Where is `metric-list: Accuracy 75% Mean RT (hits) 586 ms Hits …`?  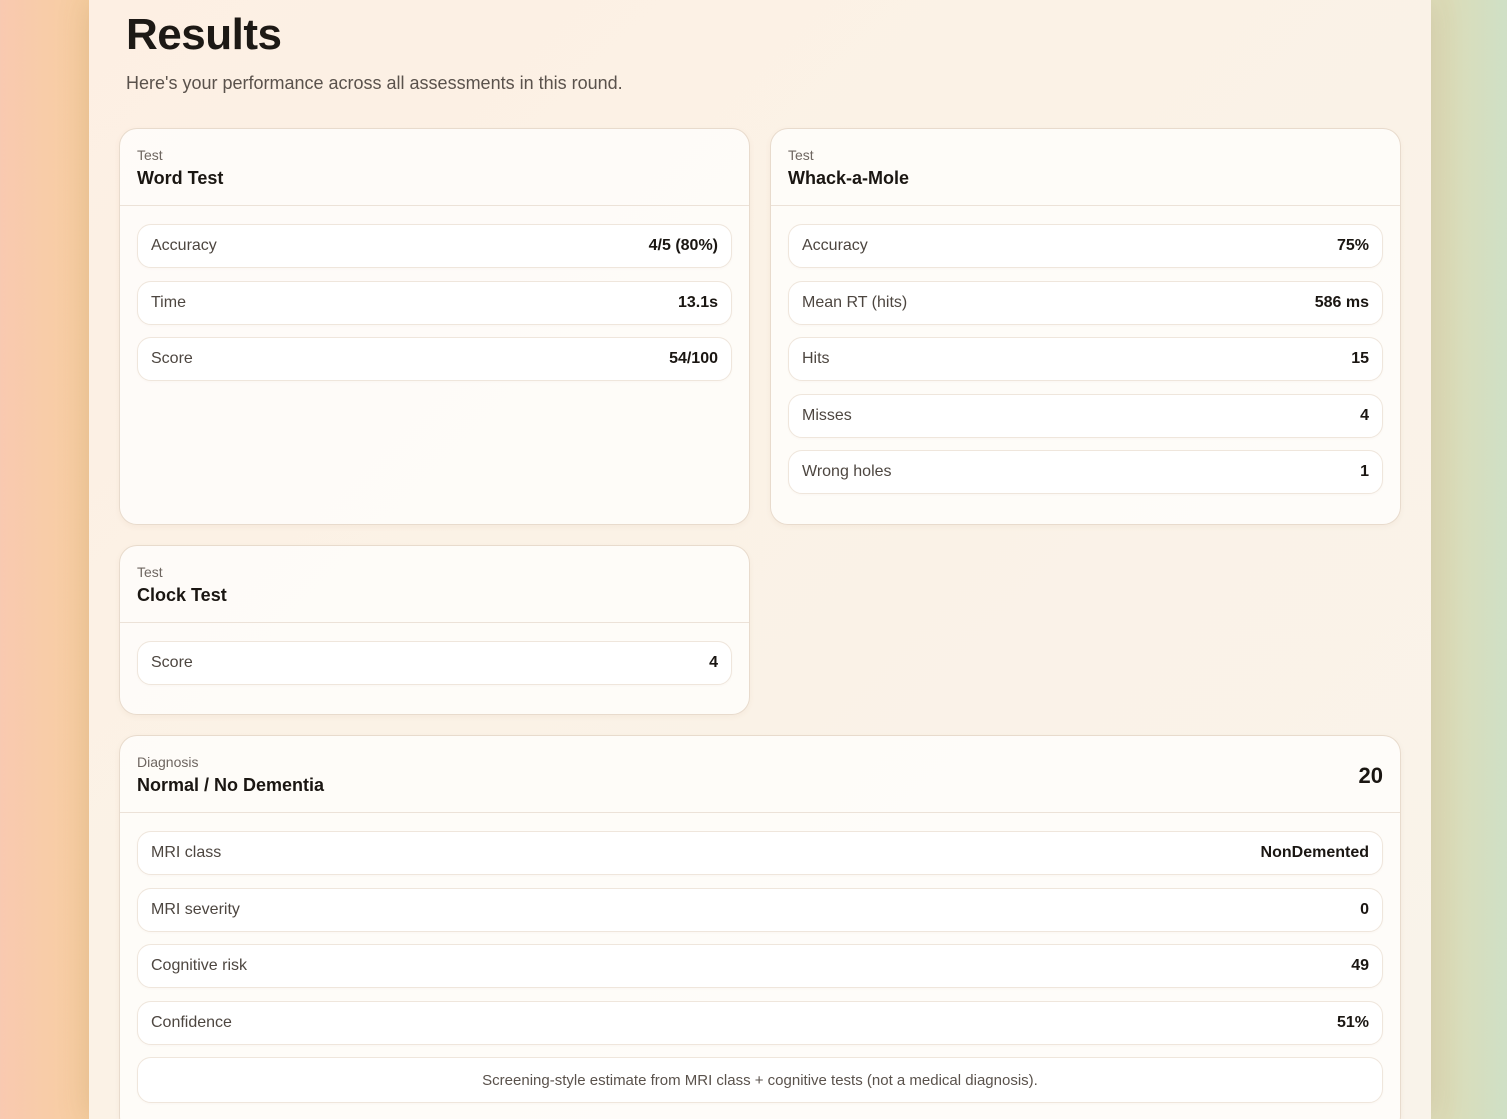
metric-list: Accuracy 75% Mean RT (hits) 586 ms Hits … is located at coordinates (1085, 350).